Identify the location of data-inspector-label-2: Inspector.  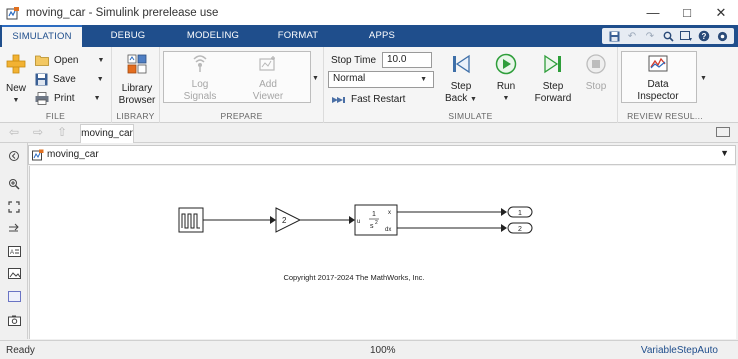
(658, 96).